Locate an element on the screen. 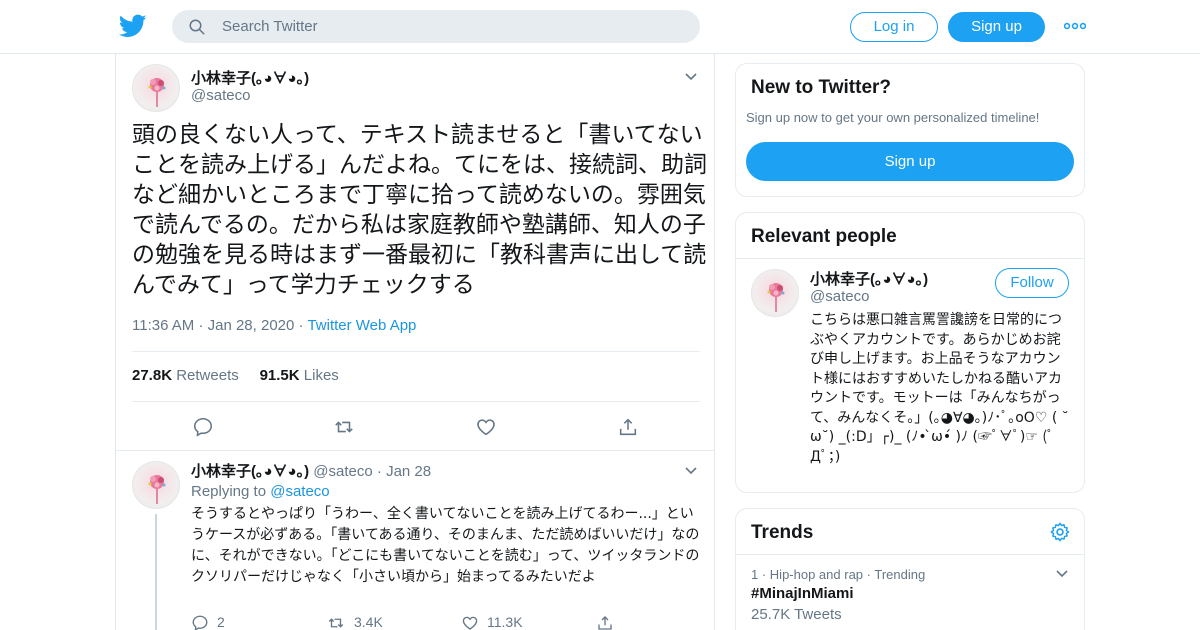 This screenshot has height=630, width=1200. retweets-stat: 27.8K Retweets is located at coordinates (185, 375).